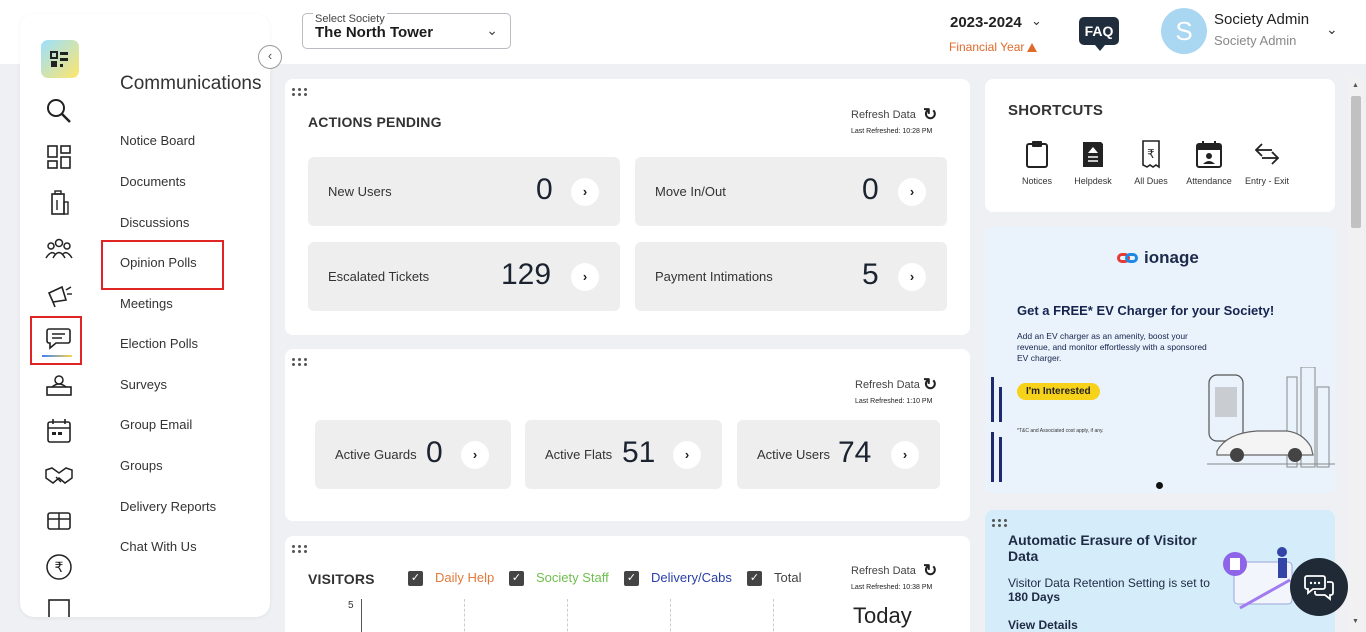 The height and width of the screenshot is (632, 1366). I want to click on tile-label: Move In/Out, so click(690, 191).